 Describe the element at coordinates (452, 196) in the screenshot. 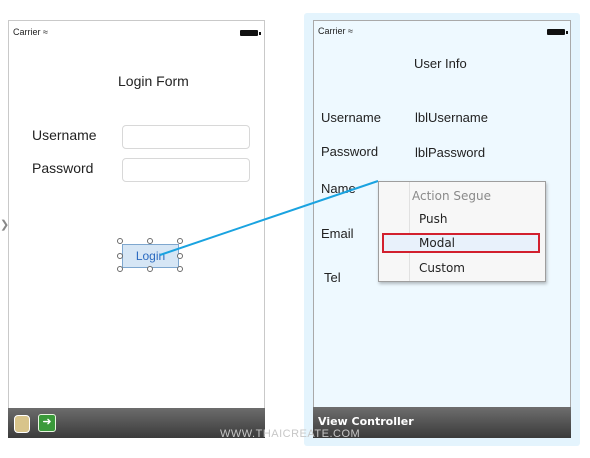

I see `menu-header: Action Segue` at that location.